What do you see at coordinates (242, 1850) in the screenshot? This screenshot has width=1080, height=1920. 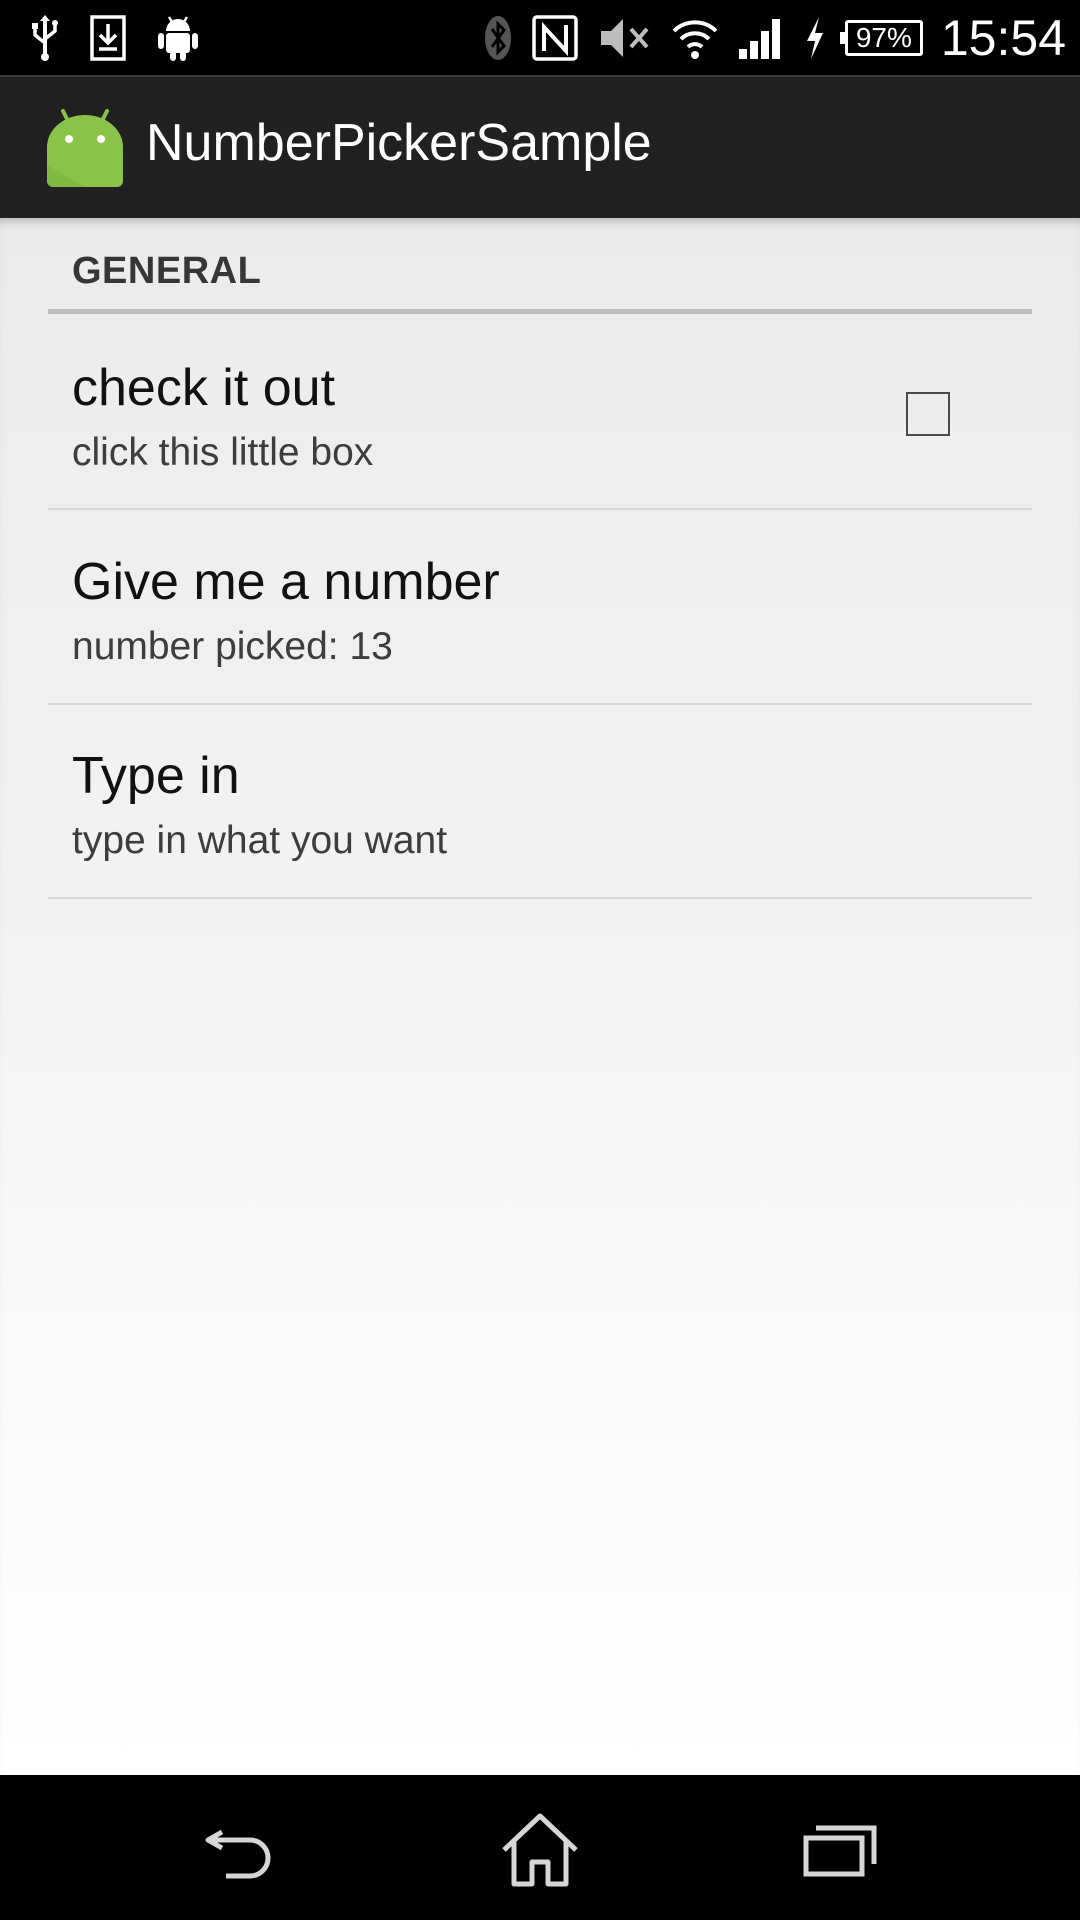 I see `back-icon` at bounding box center [242, 1850].